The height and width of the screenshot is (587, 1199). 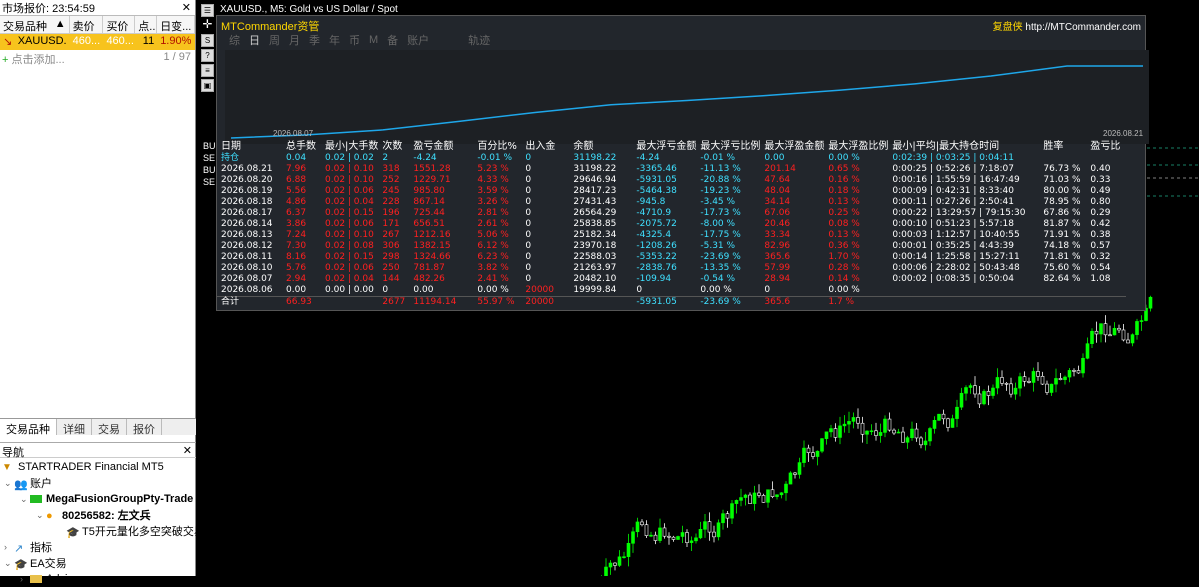 I want to click on nav-item-expert: 🎓 T5开元量化多空突破交易系统, so click(x=98, y=531).